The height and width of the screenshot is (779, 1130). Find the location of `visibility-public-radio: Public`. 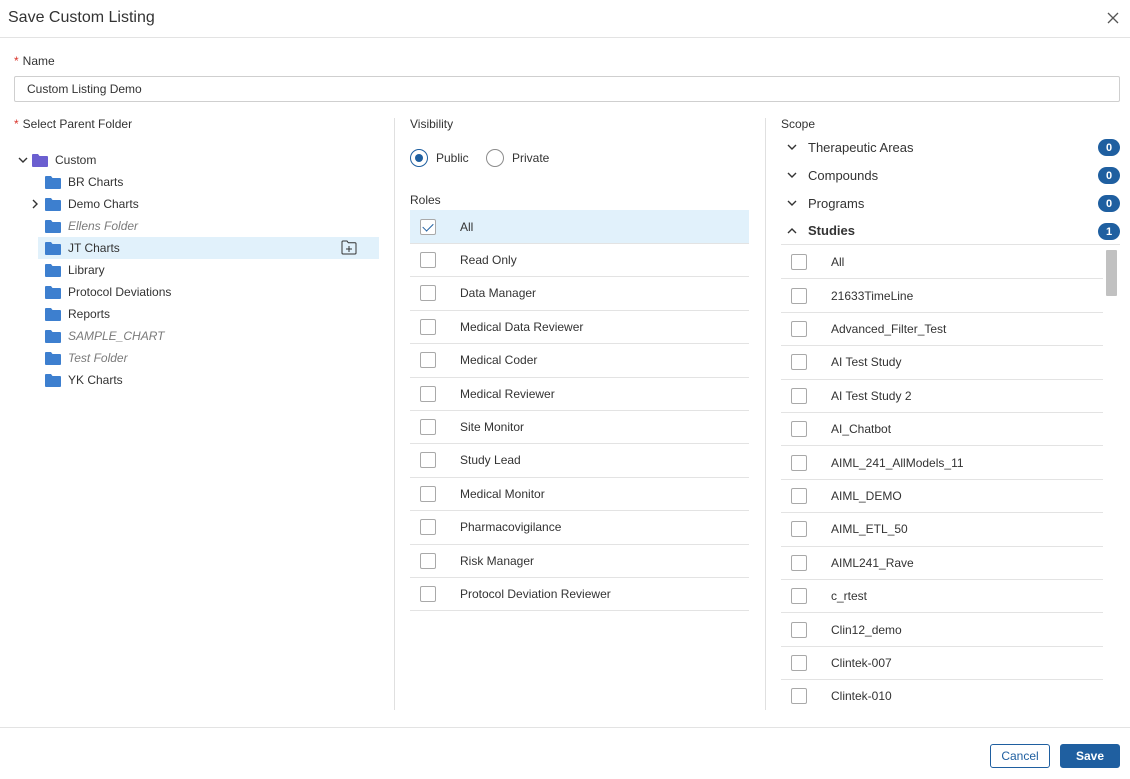

visibility-public-radio: Public is located at coordinates (439, 158).